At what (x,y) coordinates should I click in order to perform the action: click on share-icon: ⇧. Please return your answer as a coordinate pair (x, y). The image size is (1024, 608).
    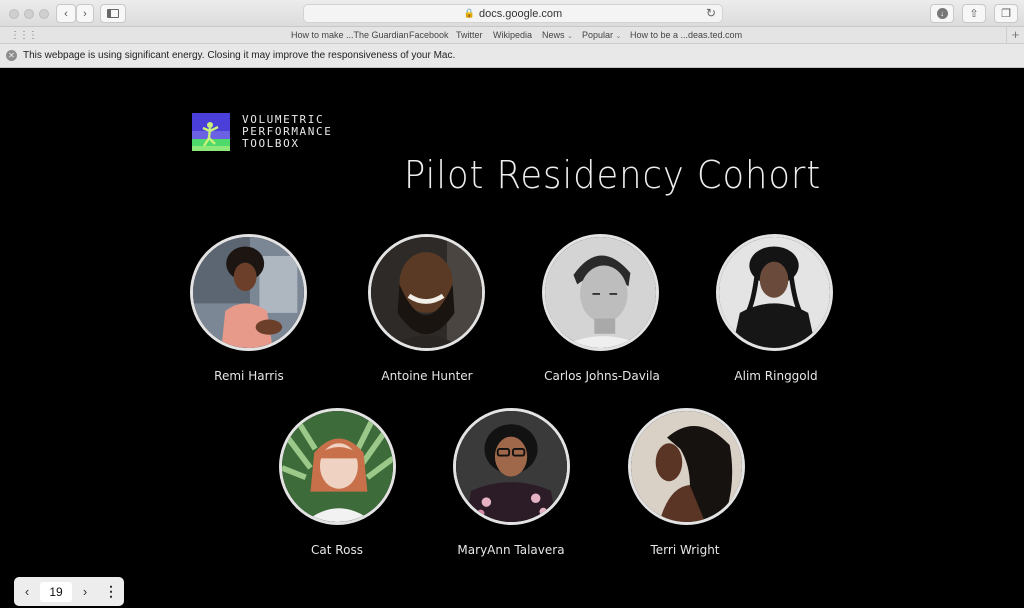
    Looking at the image, I should click on (974, 14).